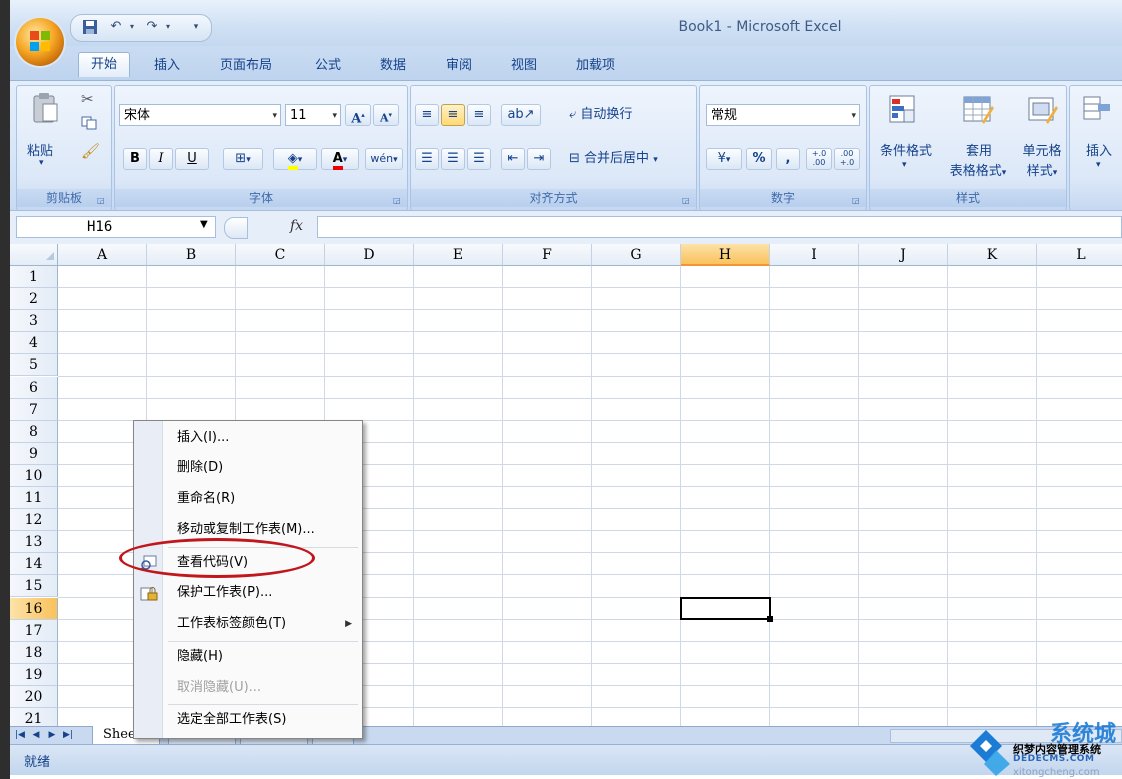  I want to click on copy-icon, so click(89, 123).